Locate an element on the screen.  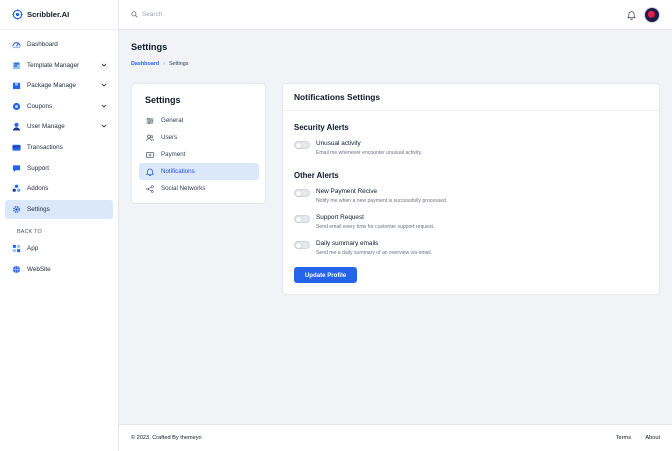
sidebar-item-package-manage: Package Manage is located at coordinates (59, 85).